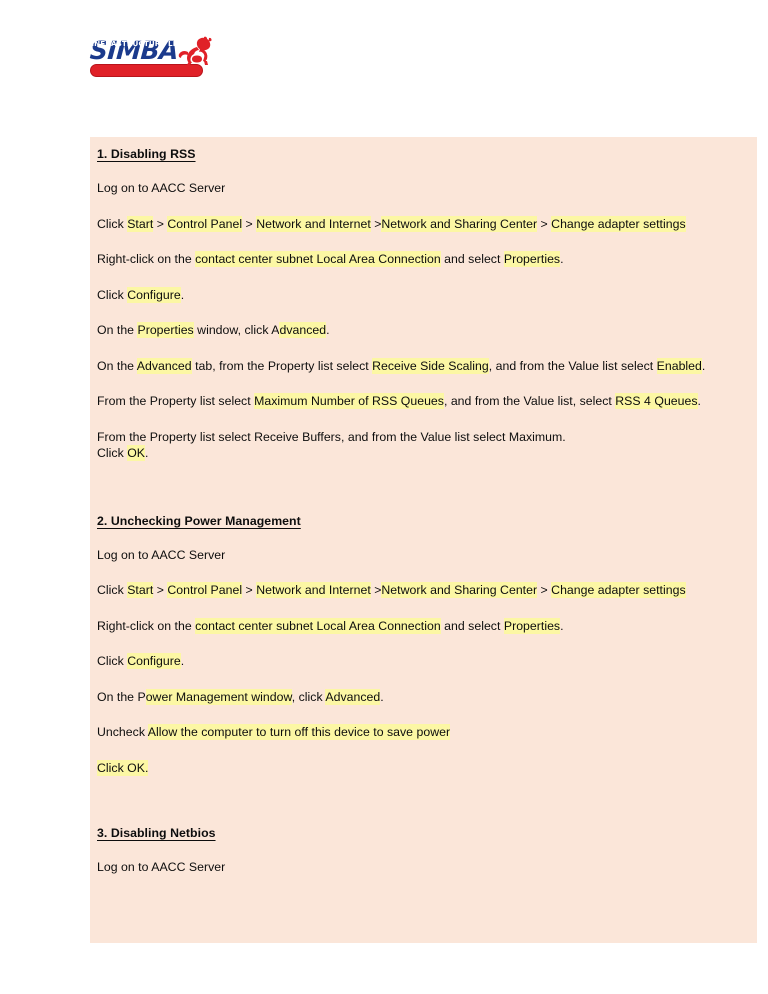  I want to click on highlighted-text: RSS 4 Queues, so click(656, 401).